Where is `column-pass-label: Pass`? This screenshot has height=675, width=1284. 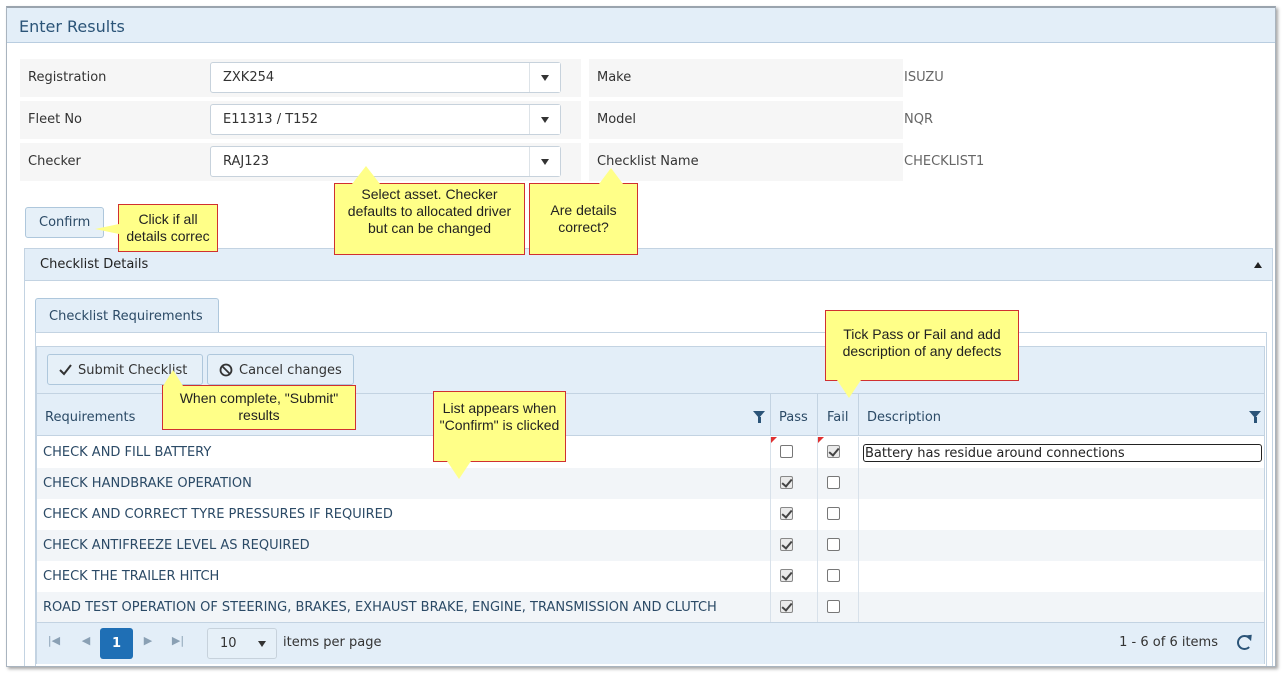 column-pass-label: Pass is located at coordinates (793, 417).